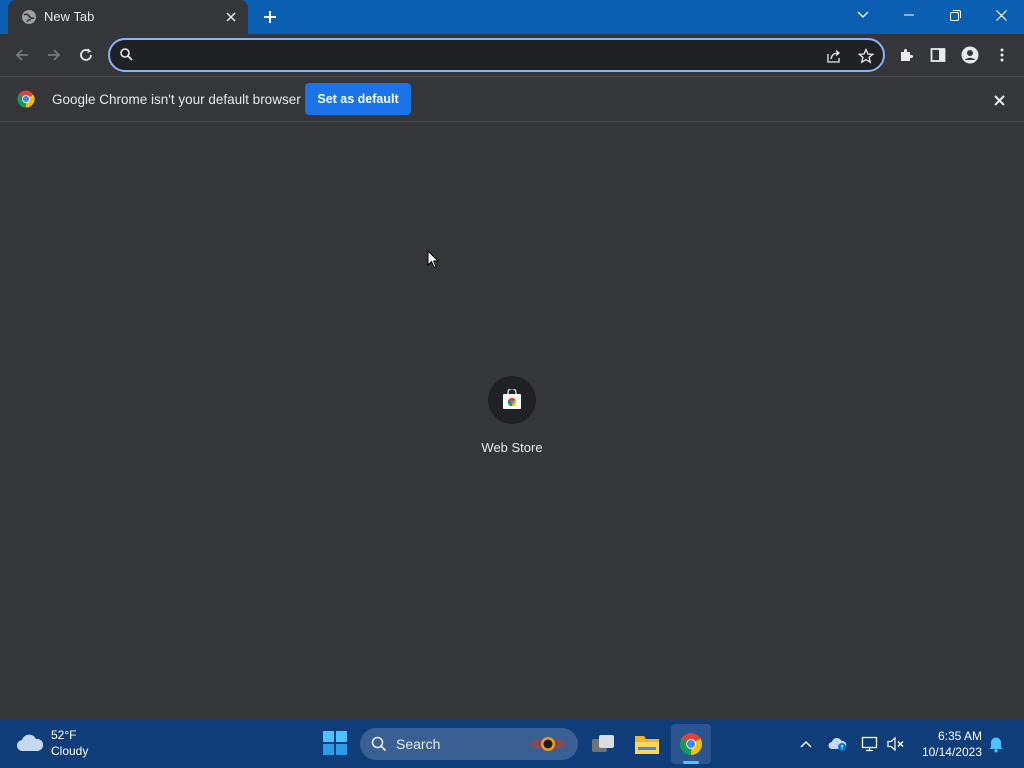  I want to click on tab-title: New Tab, so click(69, 16).